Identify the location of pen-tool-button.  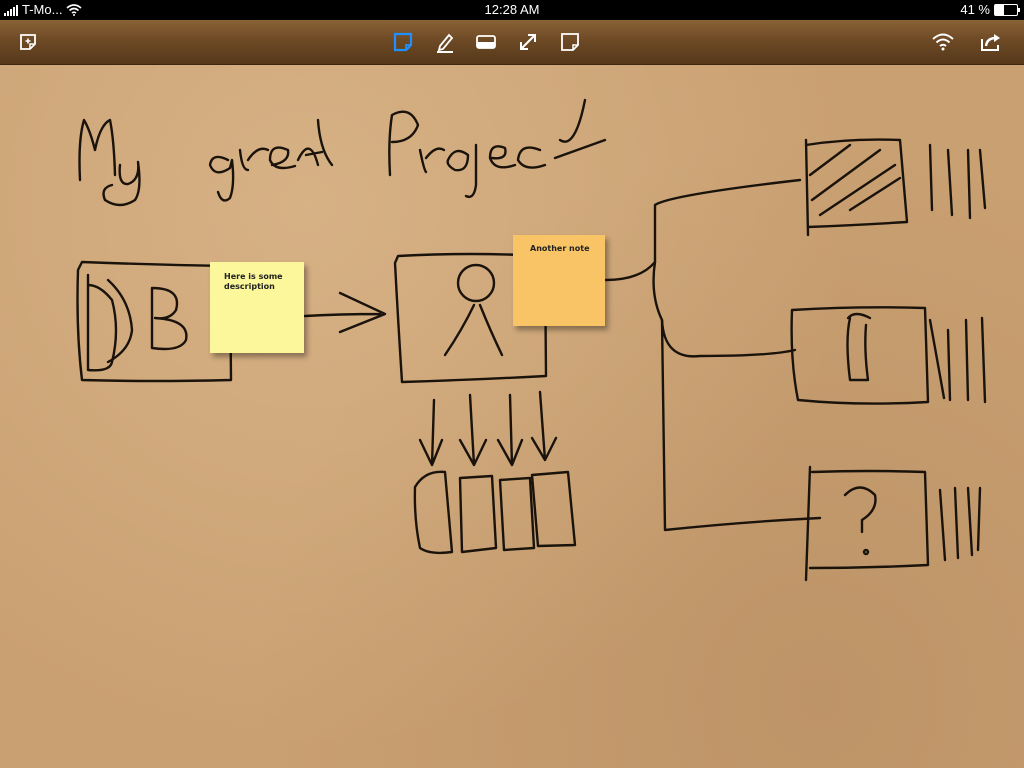
(445, 42).